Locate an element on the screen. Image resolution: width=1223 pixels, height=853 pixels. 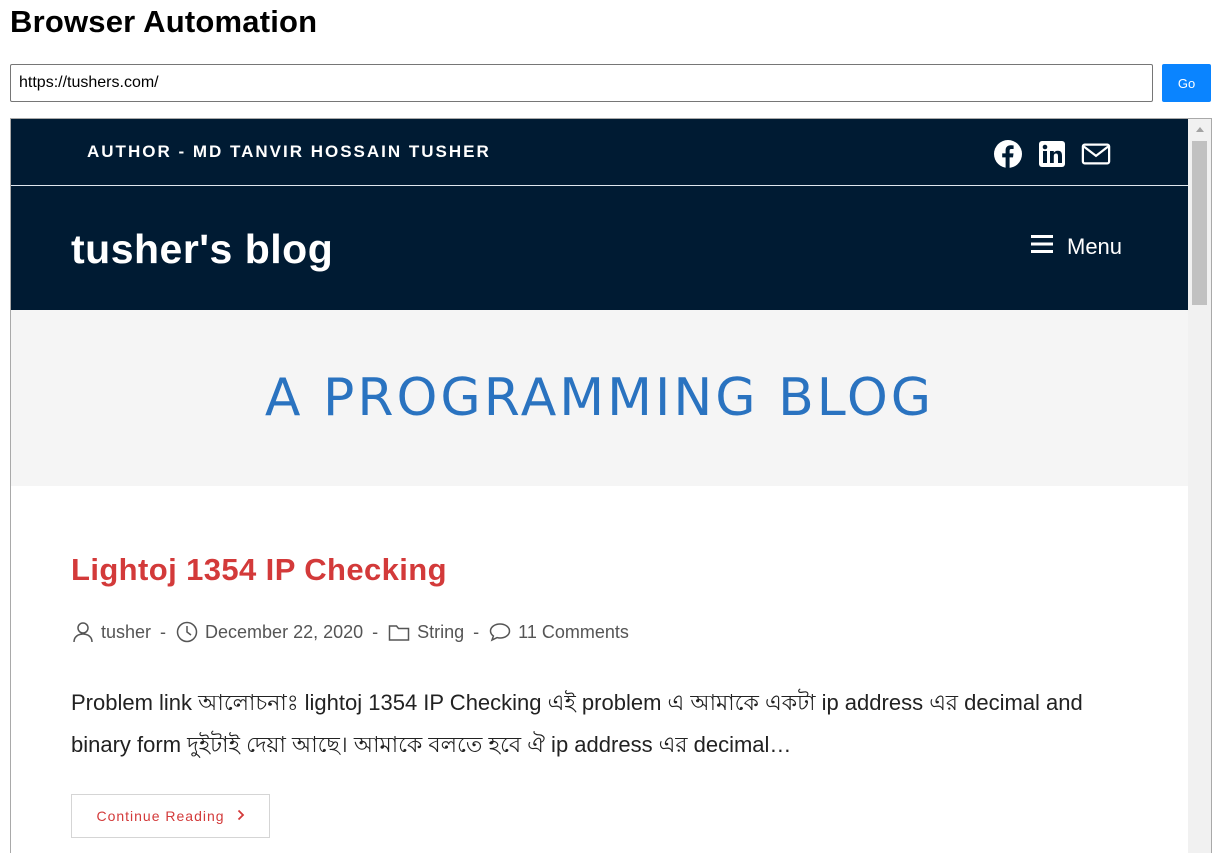
site-header: tusher's blog Menu is located at coordinates (599, 248).